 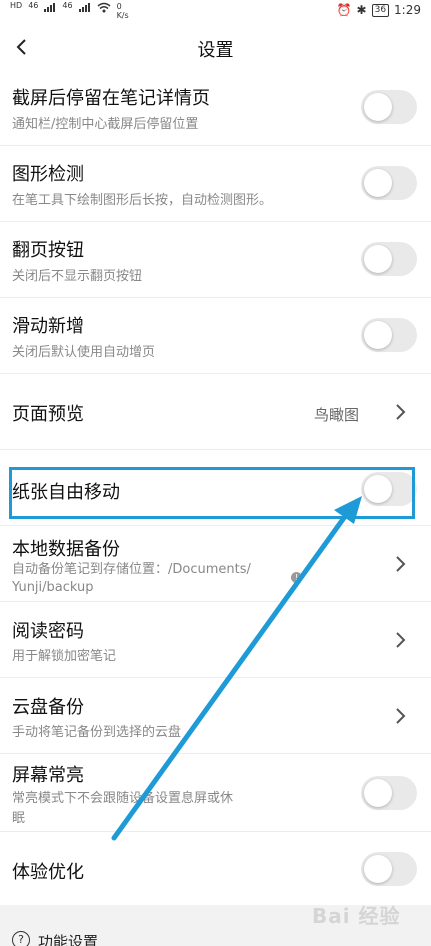 I want to click on page-title: 设置, so click(x=215, y=50).